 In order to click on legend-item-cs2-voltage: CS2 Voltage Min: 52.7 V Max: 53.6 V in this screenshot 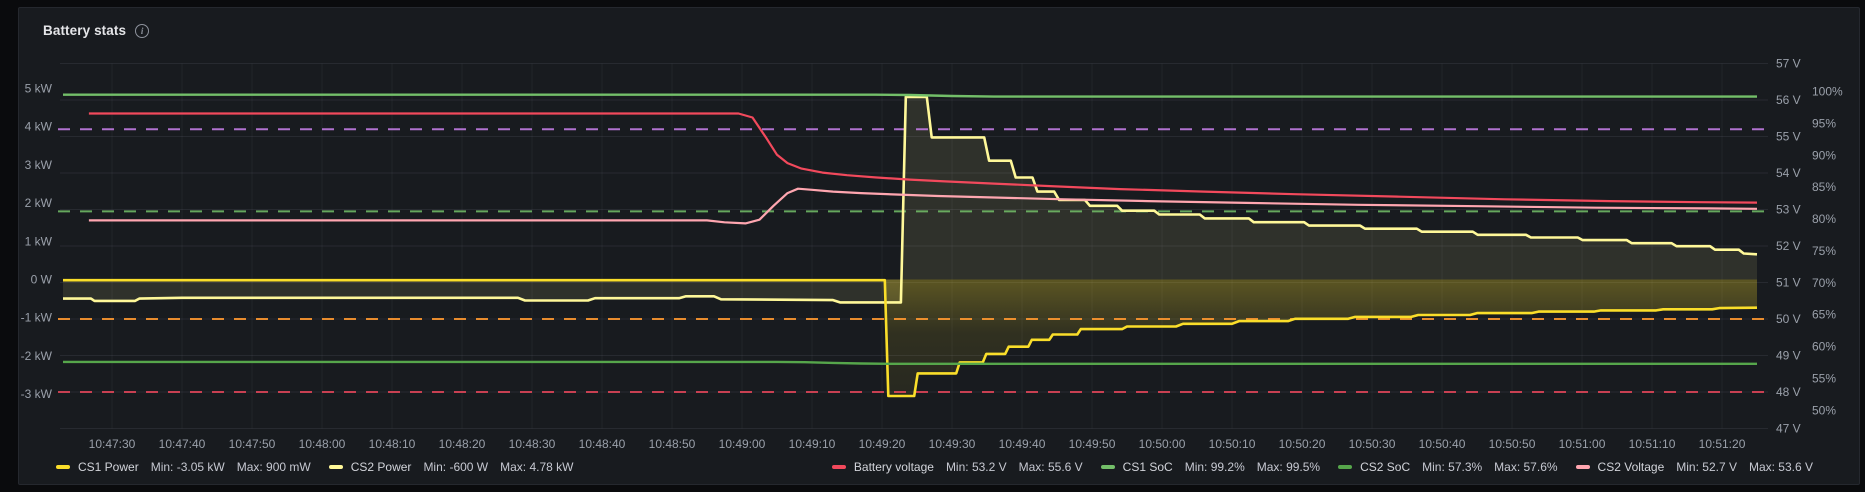, I will do `click(1694, 467)`.